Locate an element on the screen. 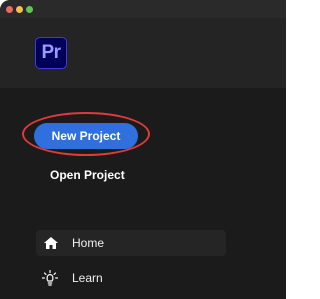  sidebar-item-learn: Learn is located at coordinates (131, 278).